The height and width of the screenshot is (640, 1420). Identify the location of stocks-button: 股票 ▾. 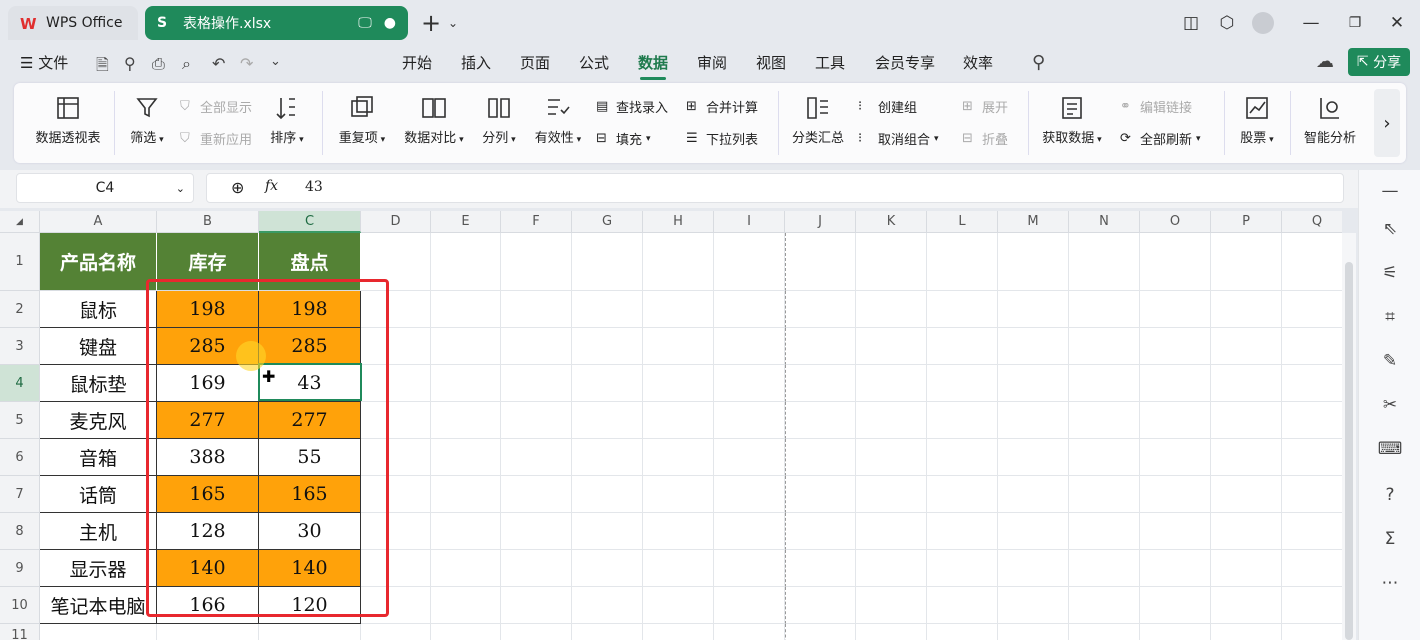
(1257, 120).